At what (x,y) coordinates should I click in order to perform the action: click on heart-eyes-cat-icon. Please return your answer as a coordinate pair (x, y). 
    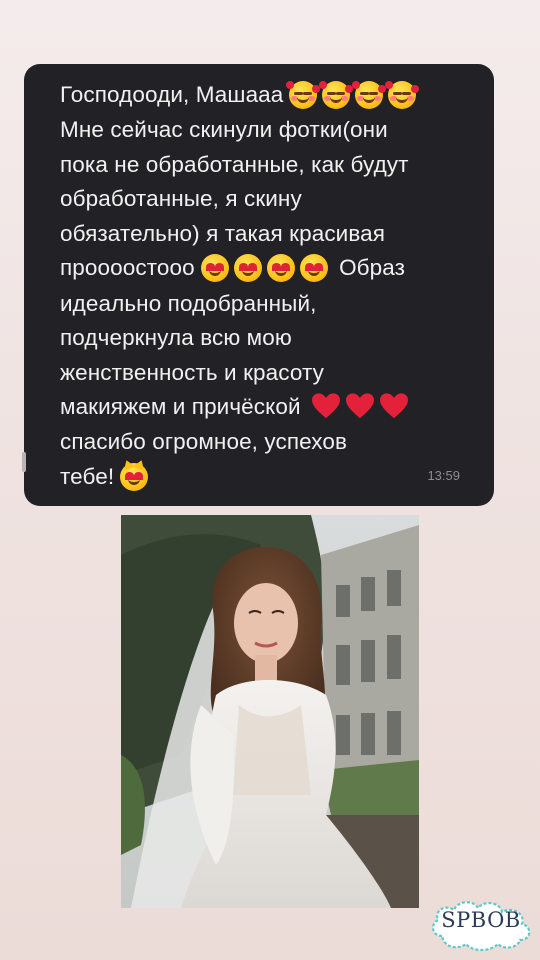
    Looking at the image, I should click on (134, 474).